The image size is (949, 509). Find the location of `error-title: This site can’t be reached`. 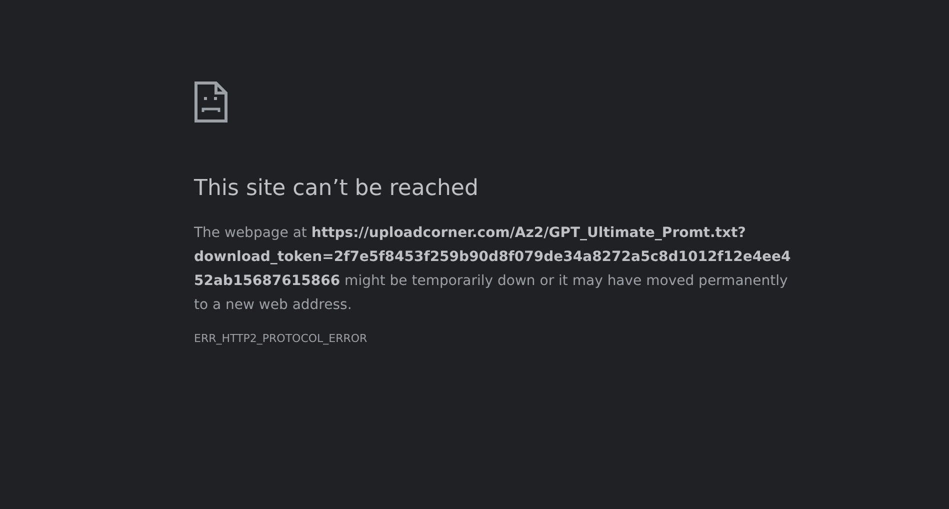

error-title: This site can’t be reached is located at coordinates (337, 188).